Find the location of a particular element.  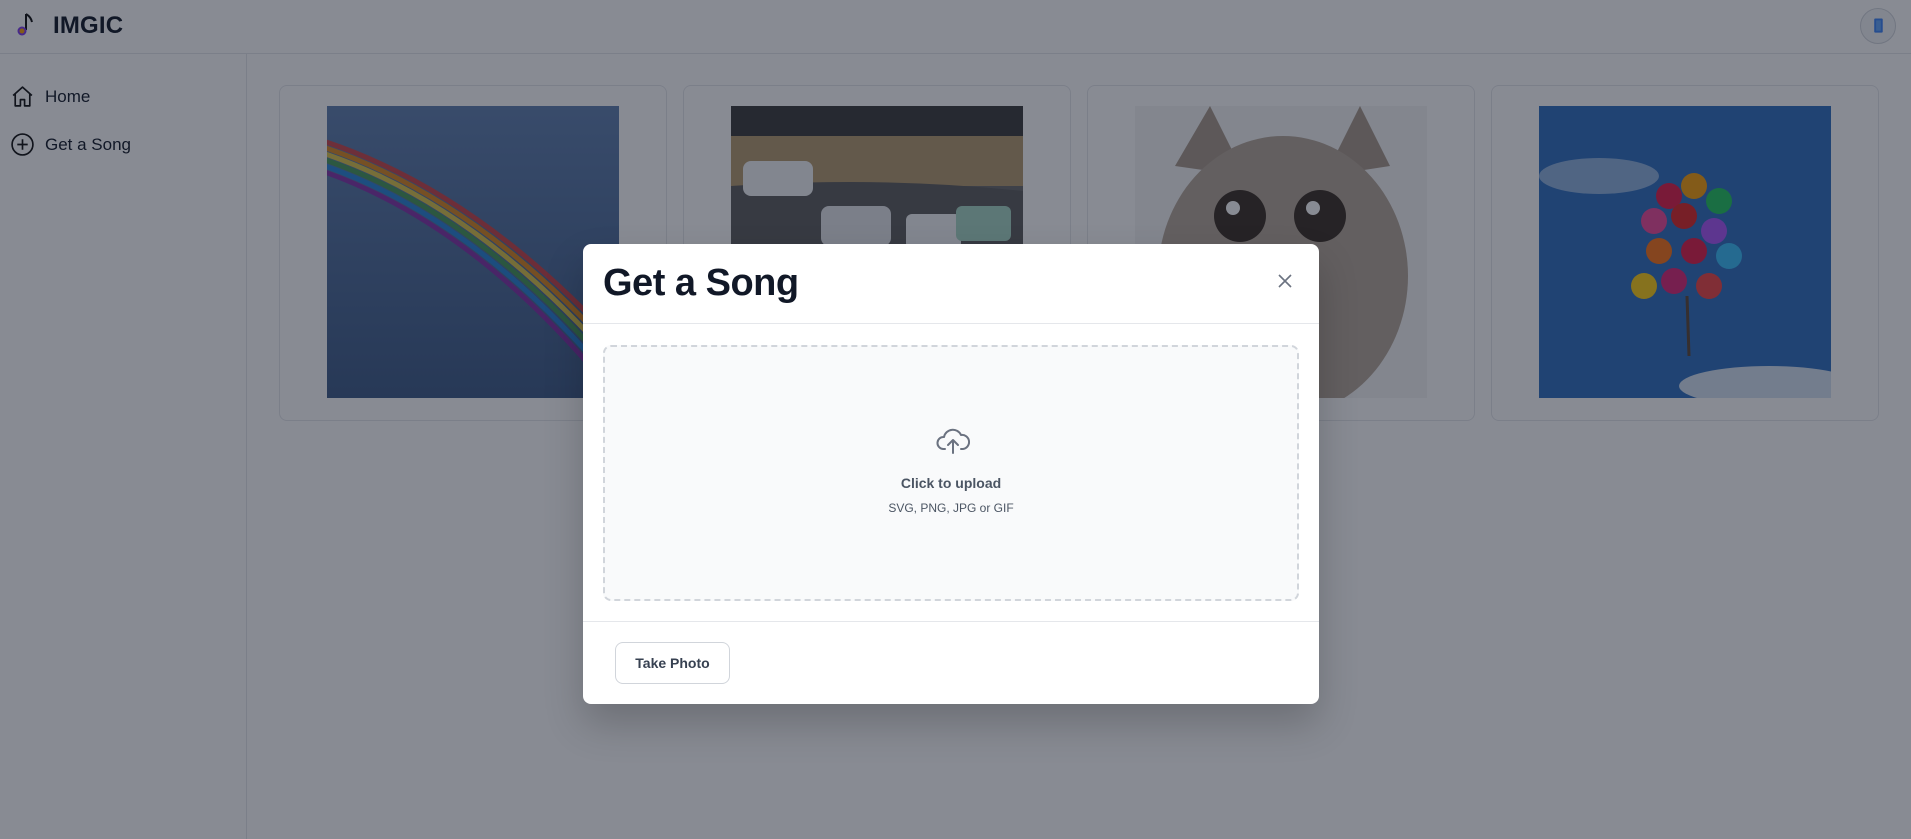

modal-header: Get a Song is located at coordinates (951, 284).